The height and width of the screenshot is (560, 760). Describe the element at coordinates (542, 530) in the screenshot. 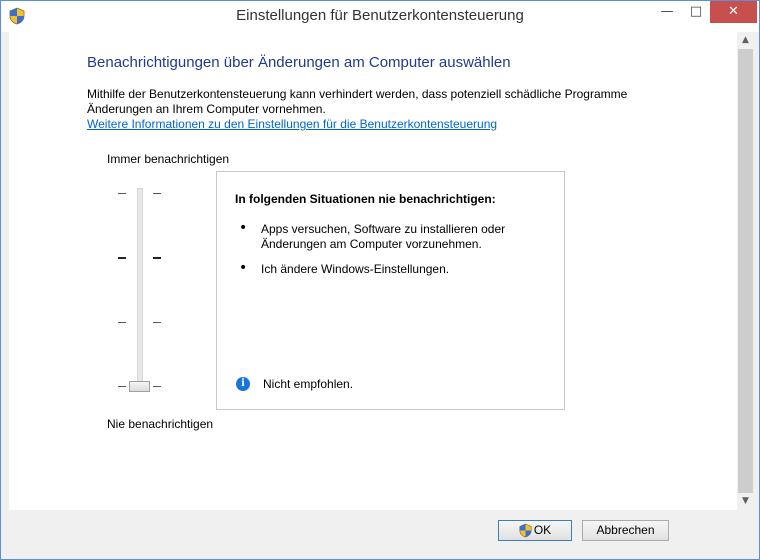

I see `ok-button-label: OK` at that location.